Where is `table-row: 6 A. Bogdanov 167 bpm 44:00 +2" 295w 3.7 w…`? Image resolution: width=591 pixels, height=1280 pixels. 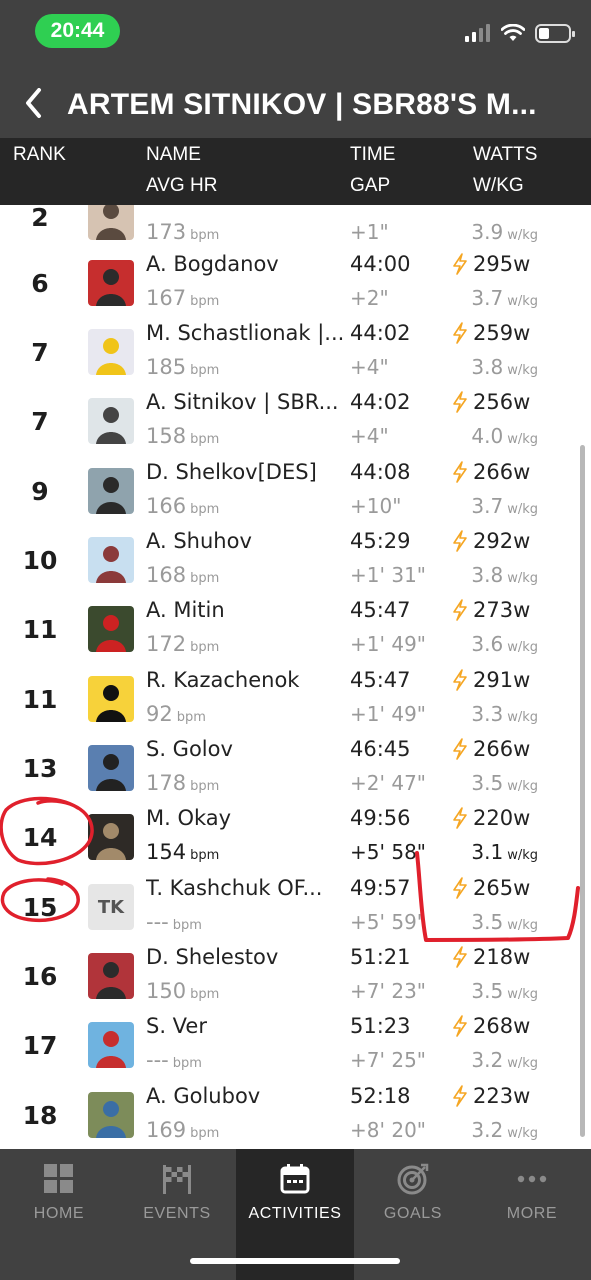
table-row: 6 A. Bogdanov 167 bpm 44:00 +2" 295w 3.7 w… is located at coordinates (295, 283).